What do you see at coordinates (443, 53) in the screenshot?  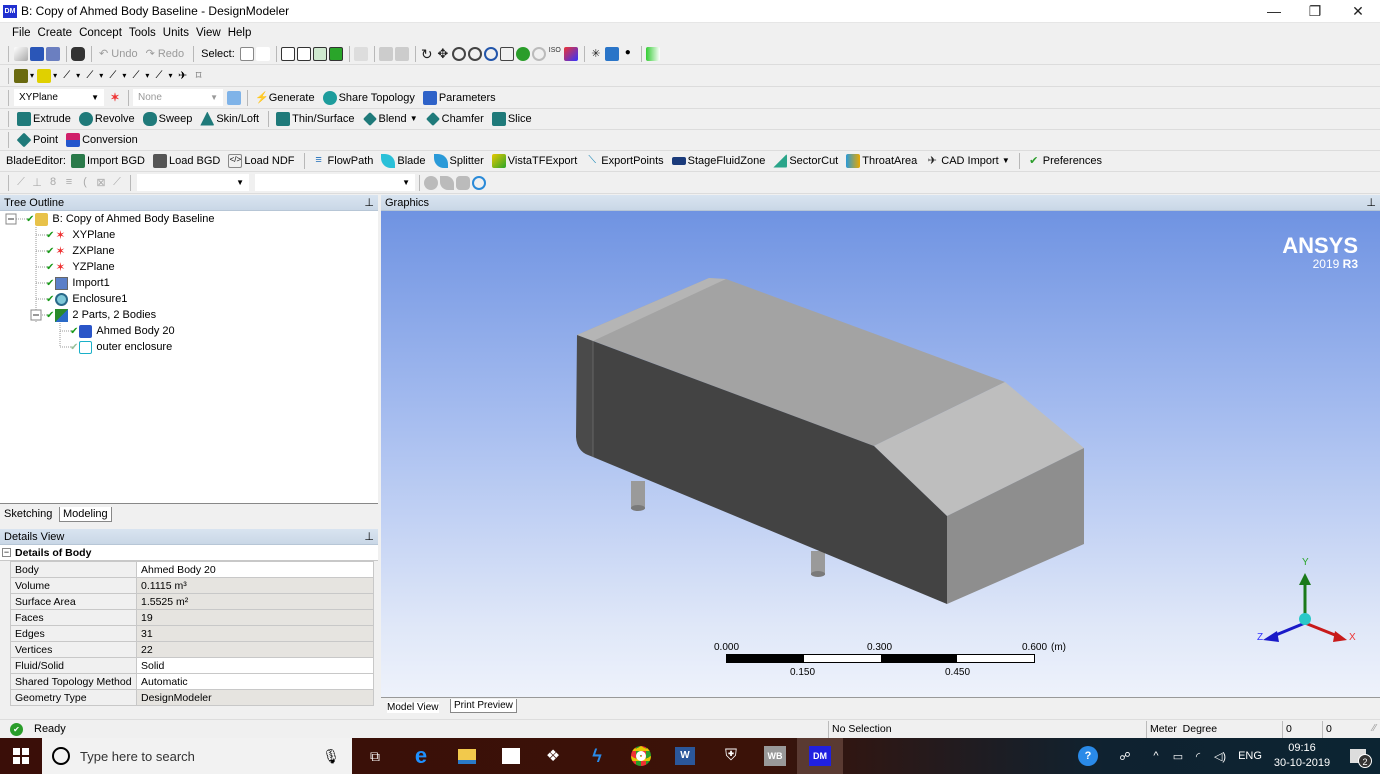 I see `pan-icon: ✥` at bounding box center [443, 53].